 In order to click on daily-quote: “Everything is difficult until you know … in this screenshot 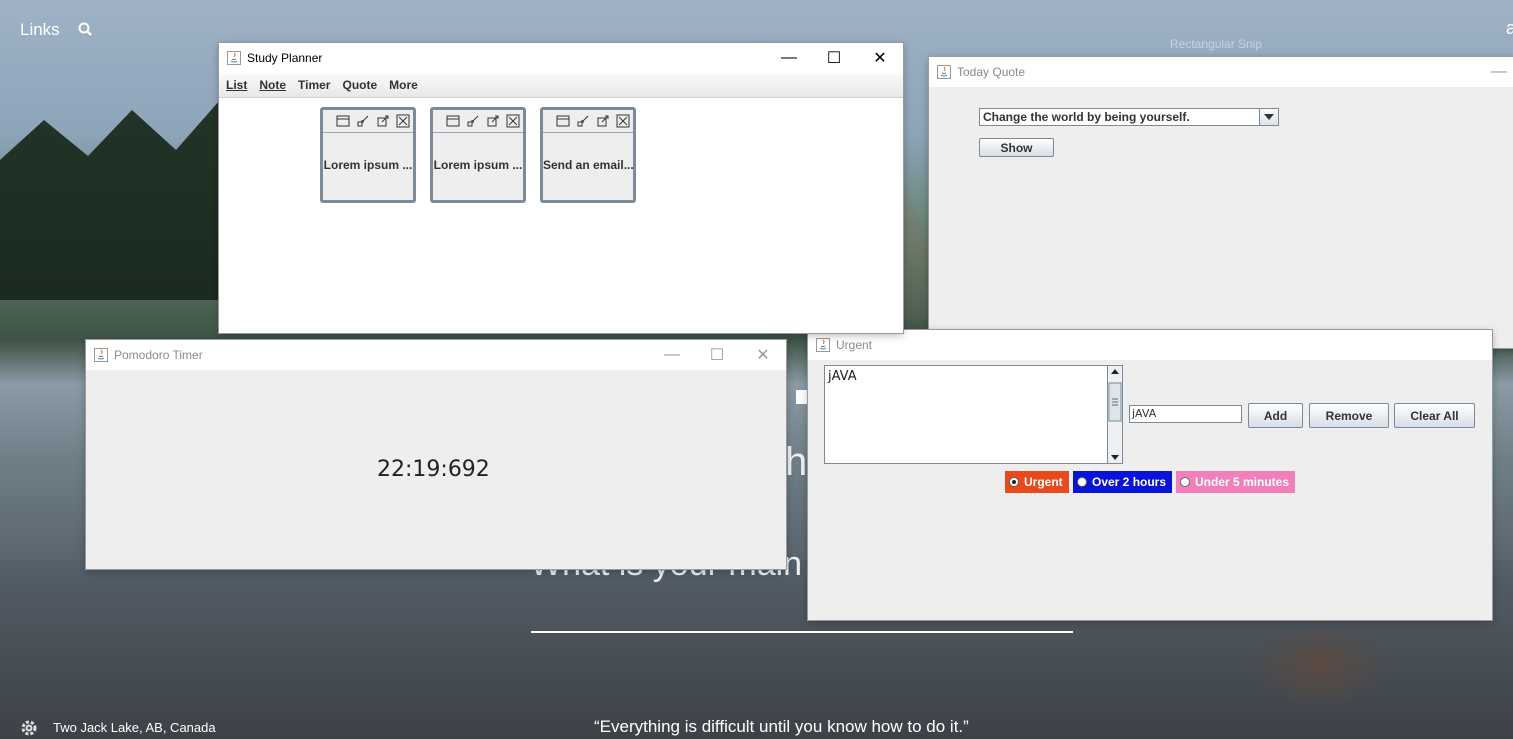, I will do `click(781, 726)`.